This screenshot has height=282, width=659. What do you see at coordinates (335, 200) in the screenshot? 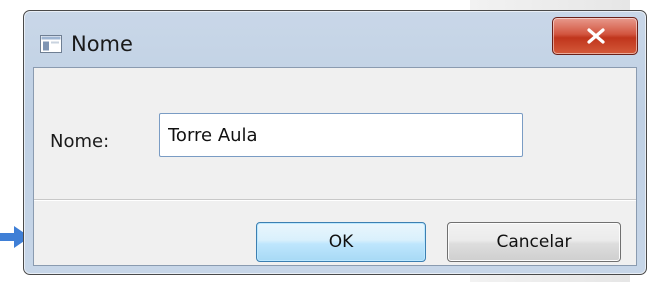
I see `separator` at bounding box center [335, 200].